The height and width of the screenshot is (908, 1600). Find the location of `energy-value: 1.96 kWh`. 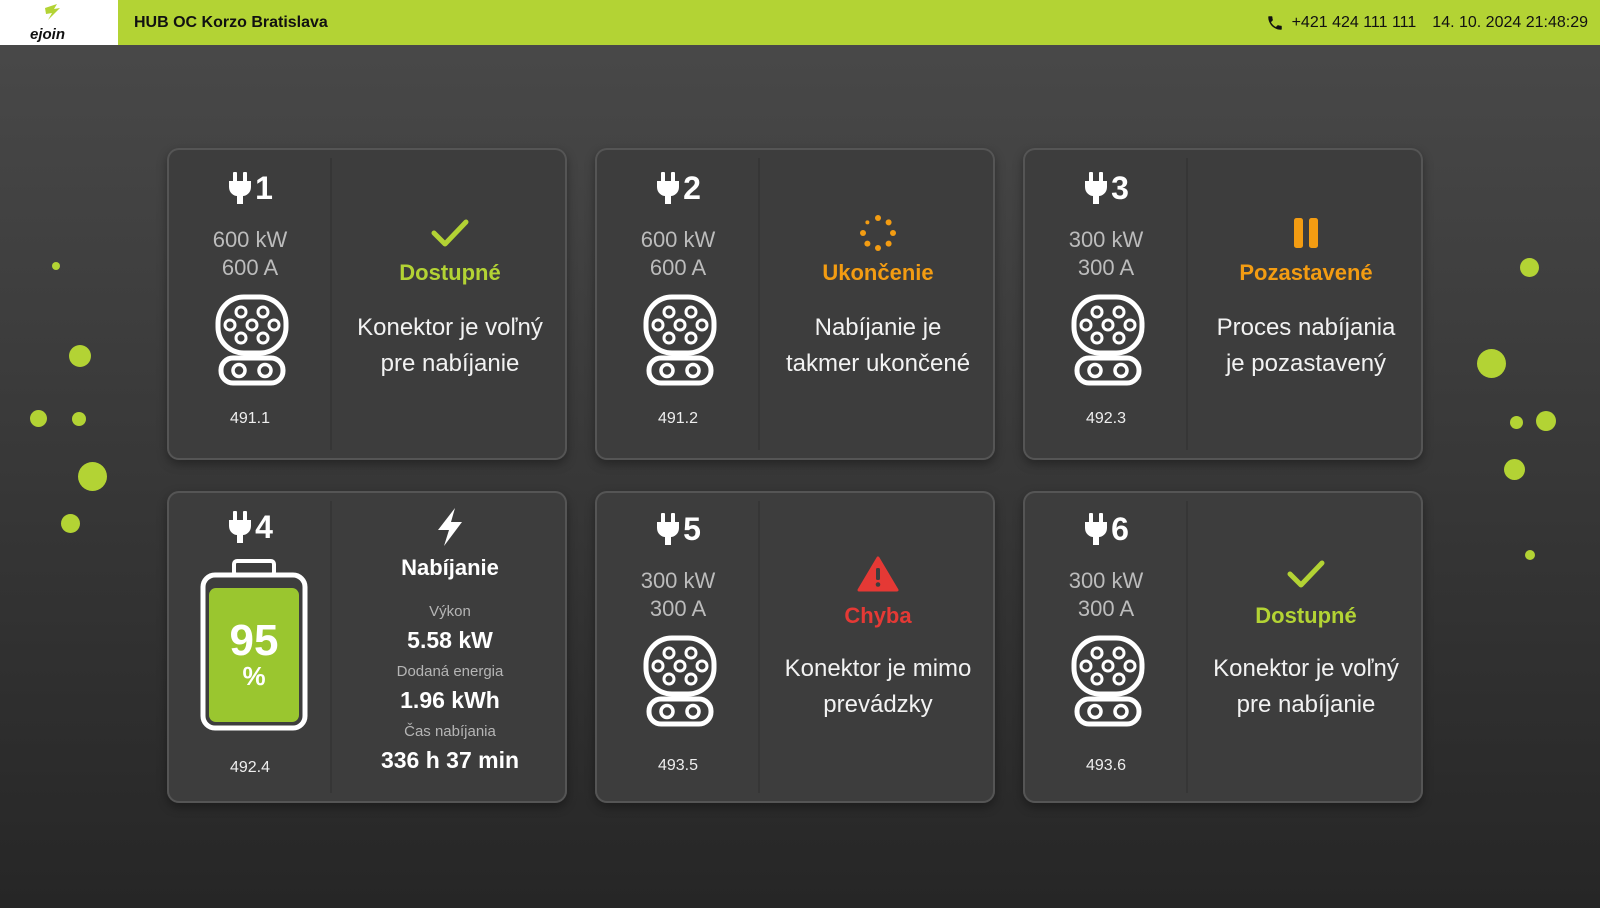

energy-value: 1.96 kWh is located at coordinates (450, 700).